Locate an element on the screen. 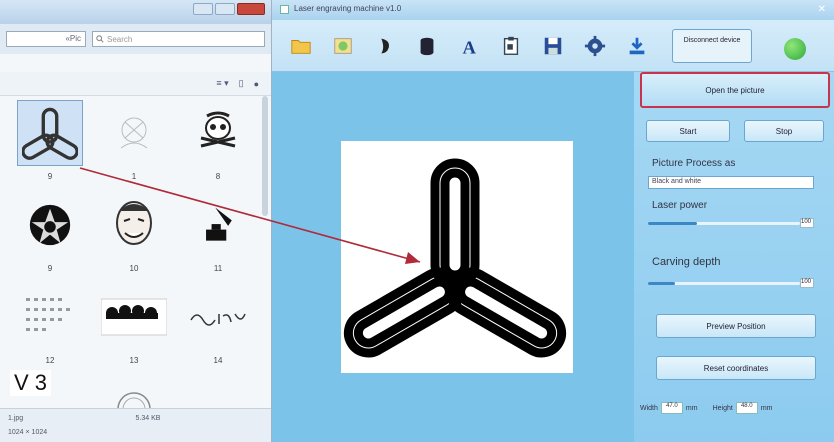 The height and width of the screenshot is (442, 834). gear-icon is located at coordinates (595, 45).